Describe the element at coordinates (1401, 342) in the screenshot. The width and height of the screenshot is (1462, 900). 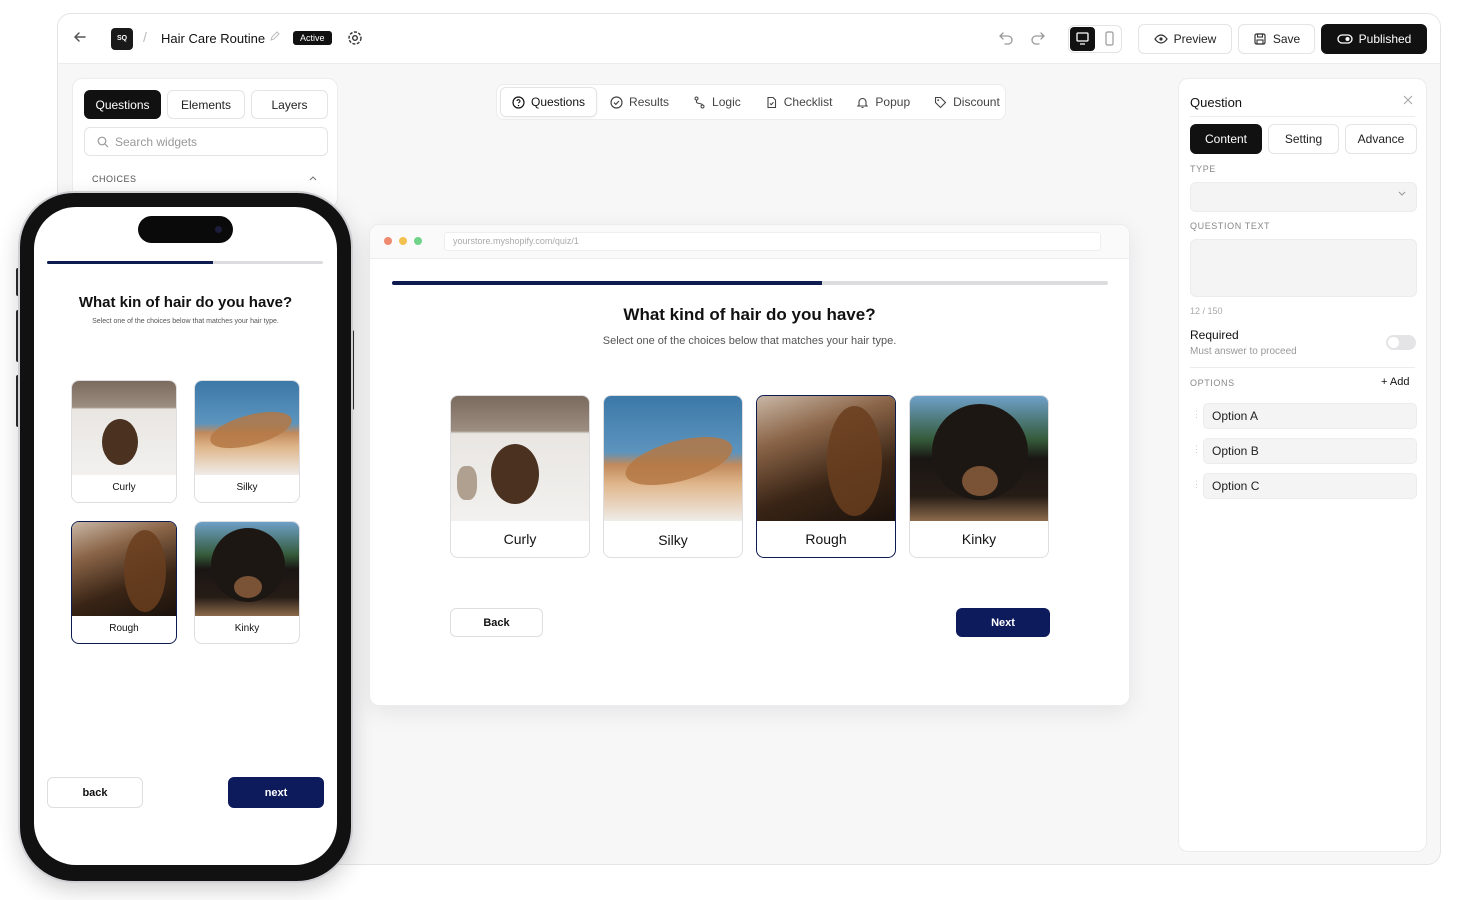
I see `required-toggle` at that location.